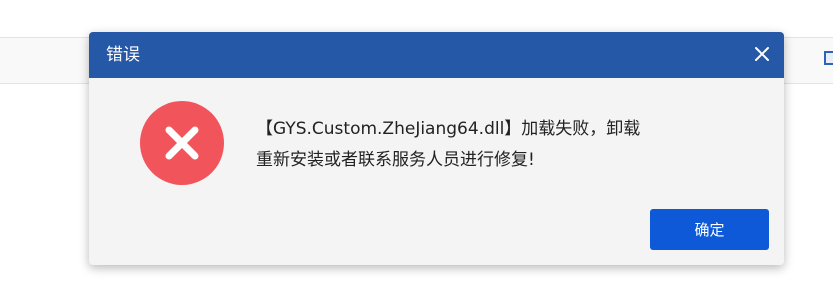 This screenshot has width=833, height=282. Describe the element at coordinates (123, 55) in the screenshot. I see `dialog-title: 错误` at that location.